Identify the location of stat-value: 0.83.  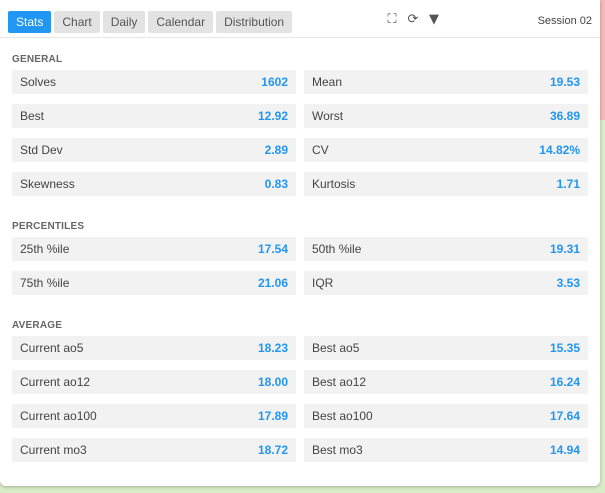
(276, 184).